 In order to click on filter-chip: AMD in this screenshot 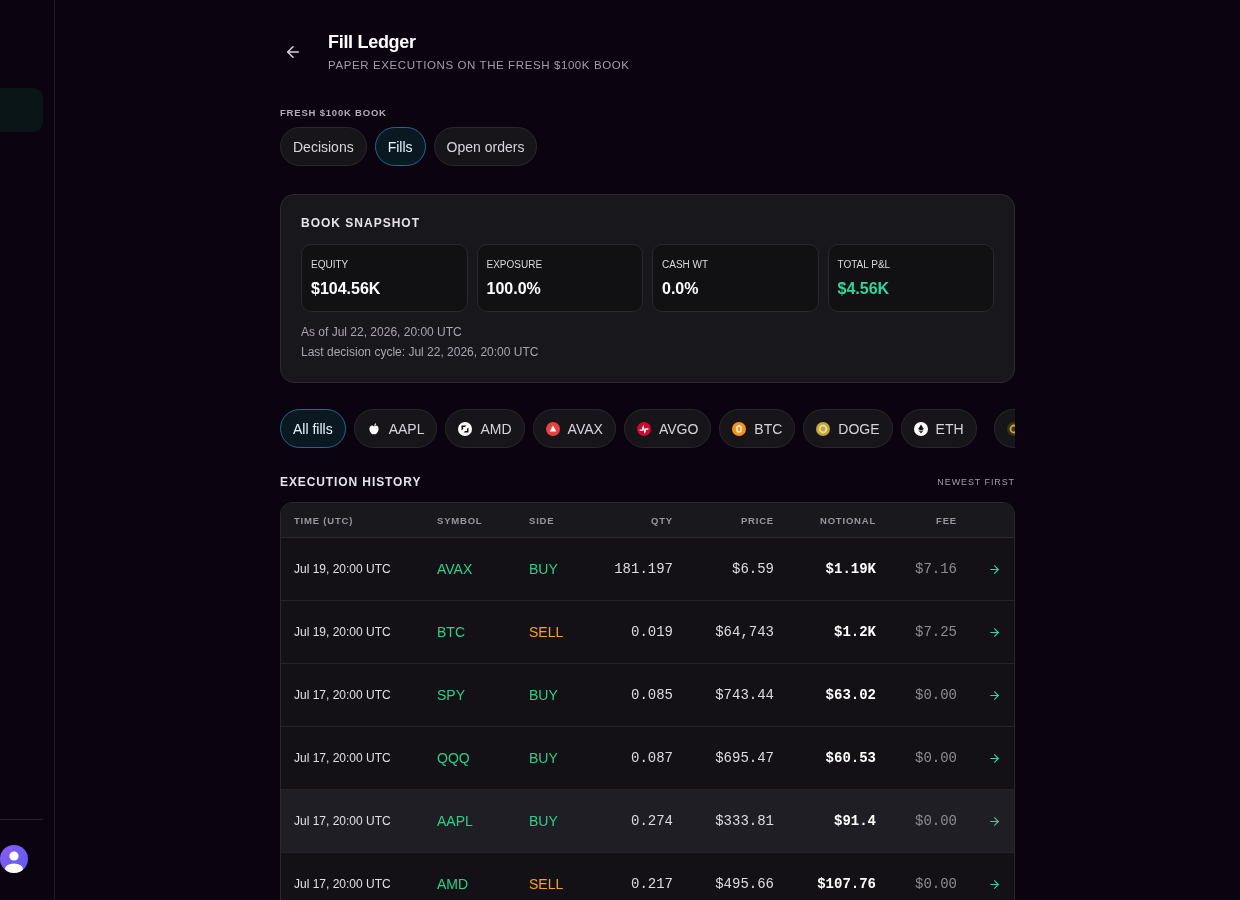, I will do `click(485, 428)`.